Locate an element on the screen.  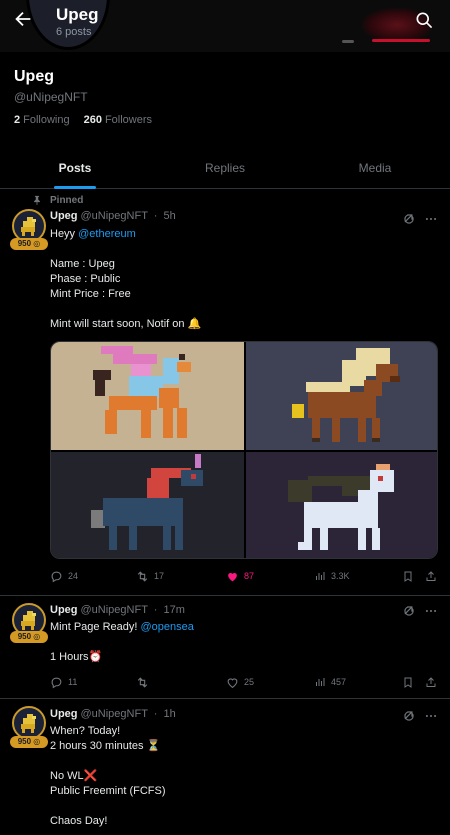
pinned-label: Pinned is located at coordinates (67, 200).